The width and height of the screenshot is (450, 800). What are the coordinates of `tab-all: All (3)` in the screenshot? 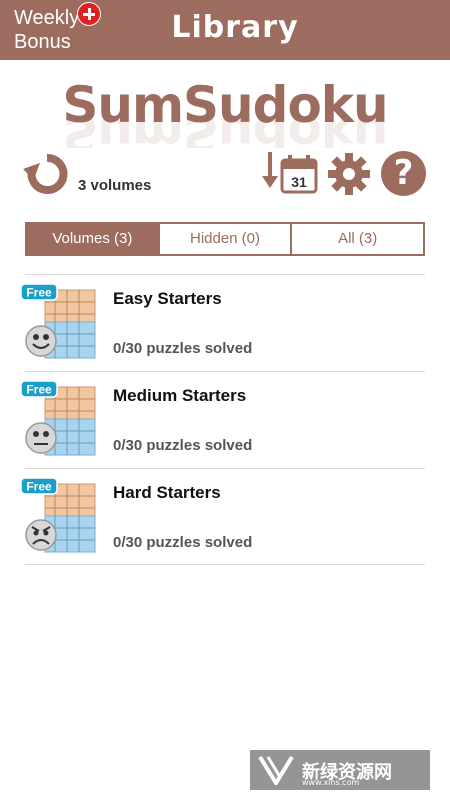 It's located at (356, 239).